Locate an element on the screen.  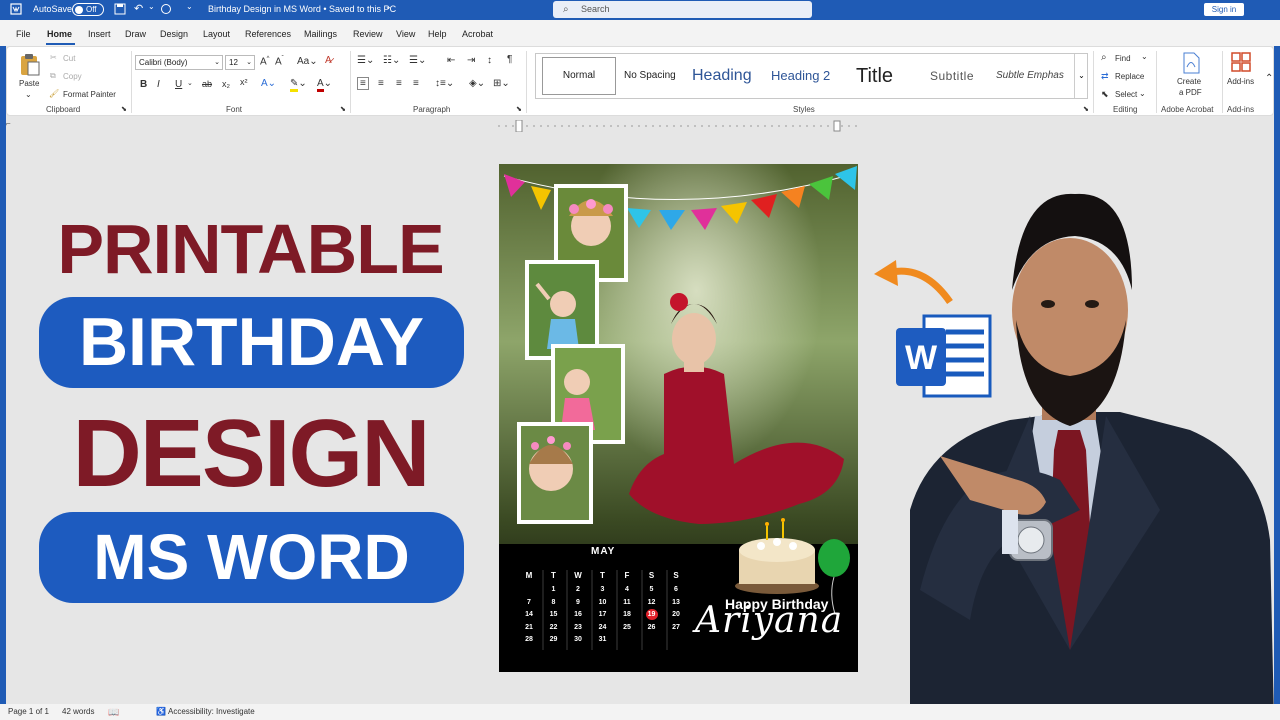
calendar-day: 26 is located at coordinates (651, 627).